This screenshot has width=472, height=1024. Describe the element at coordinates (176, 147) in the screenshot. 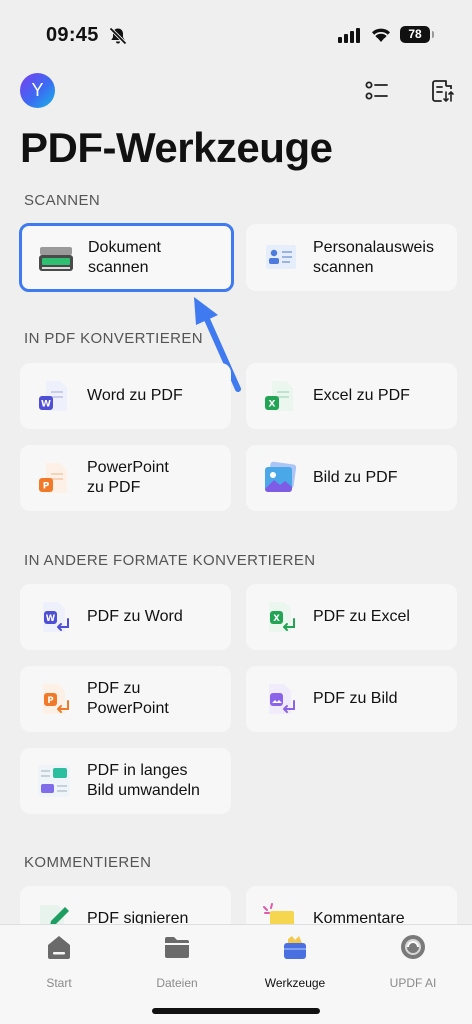

I see `page-title: PDF-Werkzeuge` at that location.